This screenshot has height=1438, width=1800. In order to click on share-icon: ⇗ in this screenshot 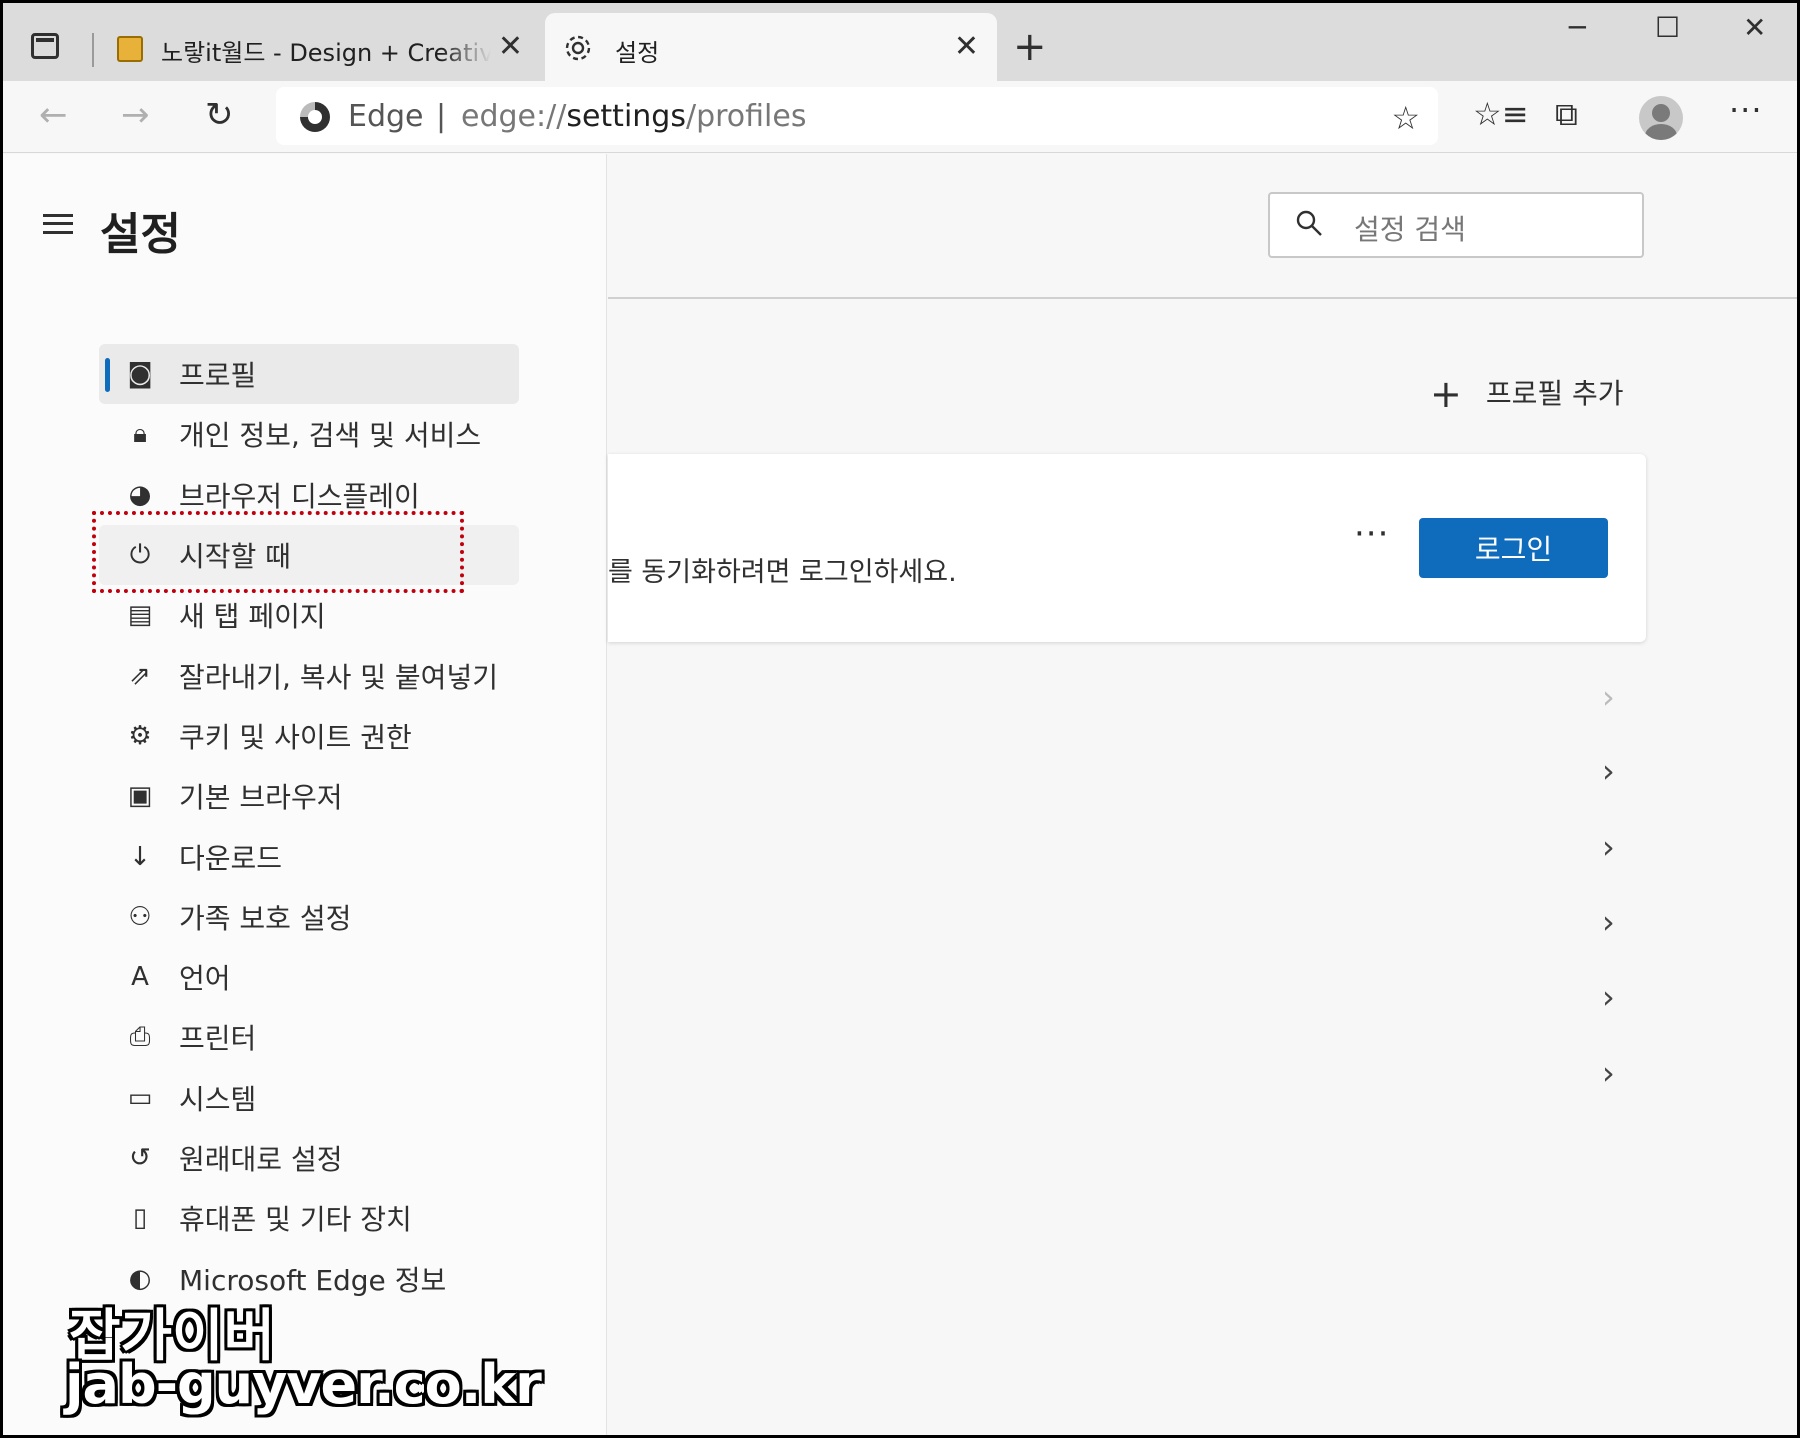, I will do `click(140, 675)`.